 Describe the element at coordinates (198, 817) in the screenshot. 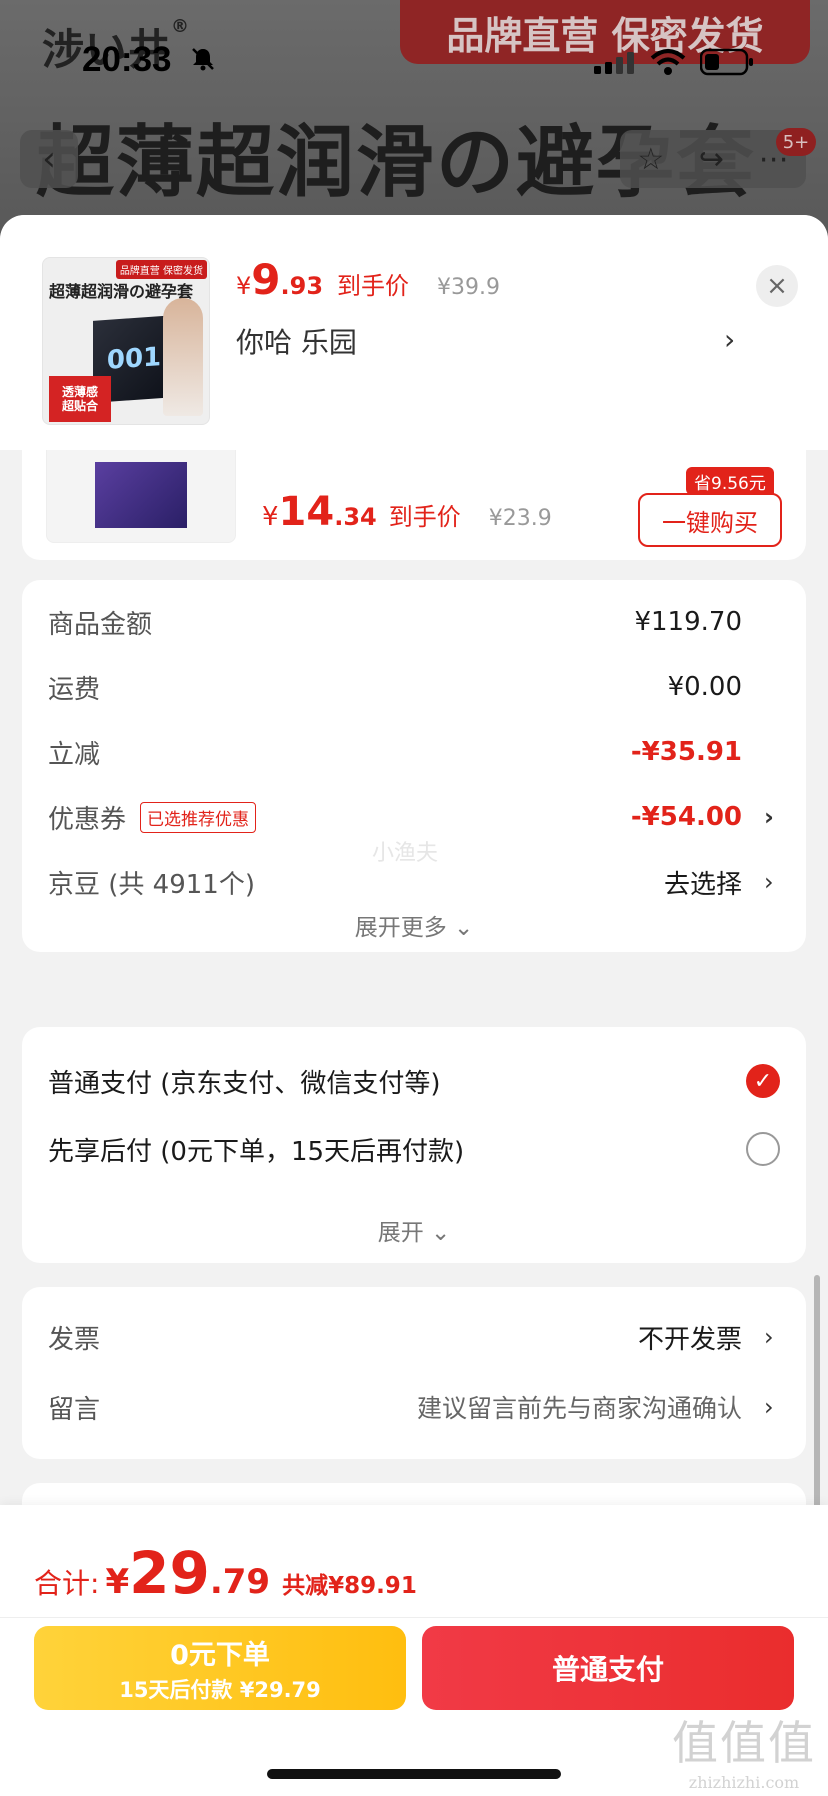

I see `coupon-recommended-tag: 已选推荐优惠` at that location.